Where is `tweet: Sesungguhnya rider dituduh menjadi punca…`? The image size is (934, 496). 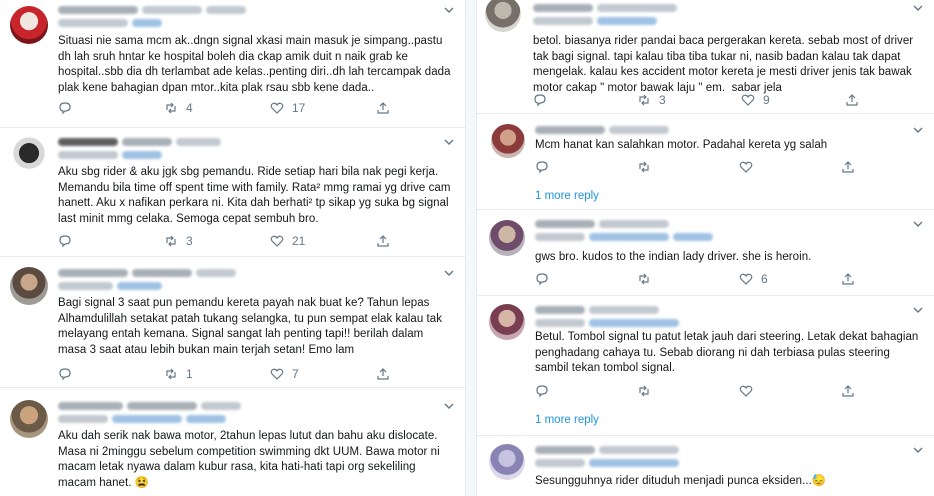 tweet: Sesungguhnya rider dituduh menjadi punca… is located at coordinates (705, 466).